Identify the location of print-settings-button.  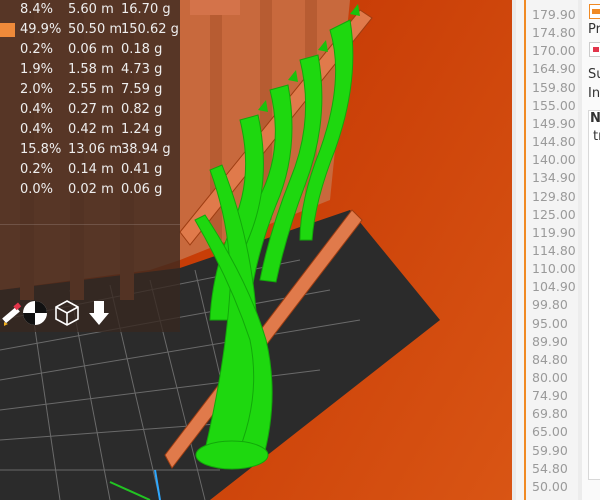
(594, 11).